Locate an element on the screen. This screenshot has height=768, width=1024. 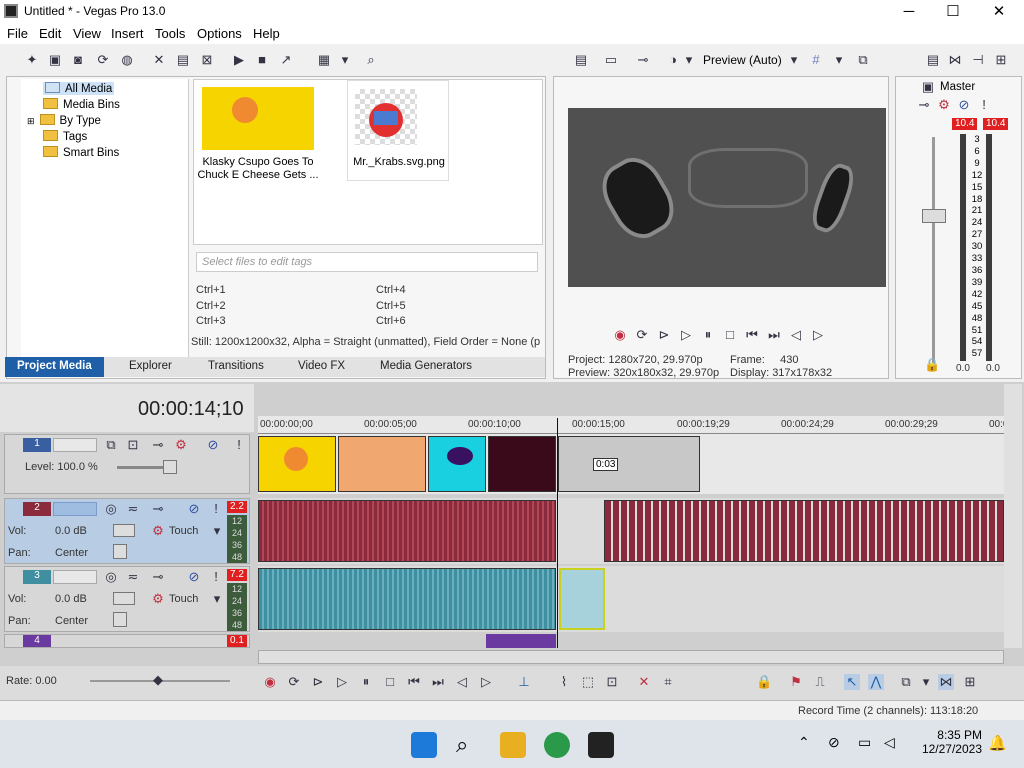
downmix-icon: ⋈ is located at coordinates (955, 60).